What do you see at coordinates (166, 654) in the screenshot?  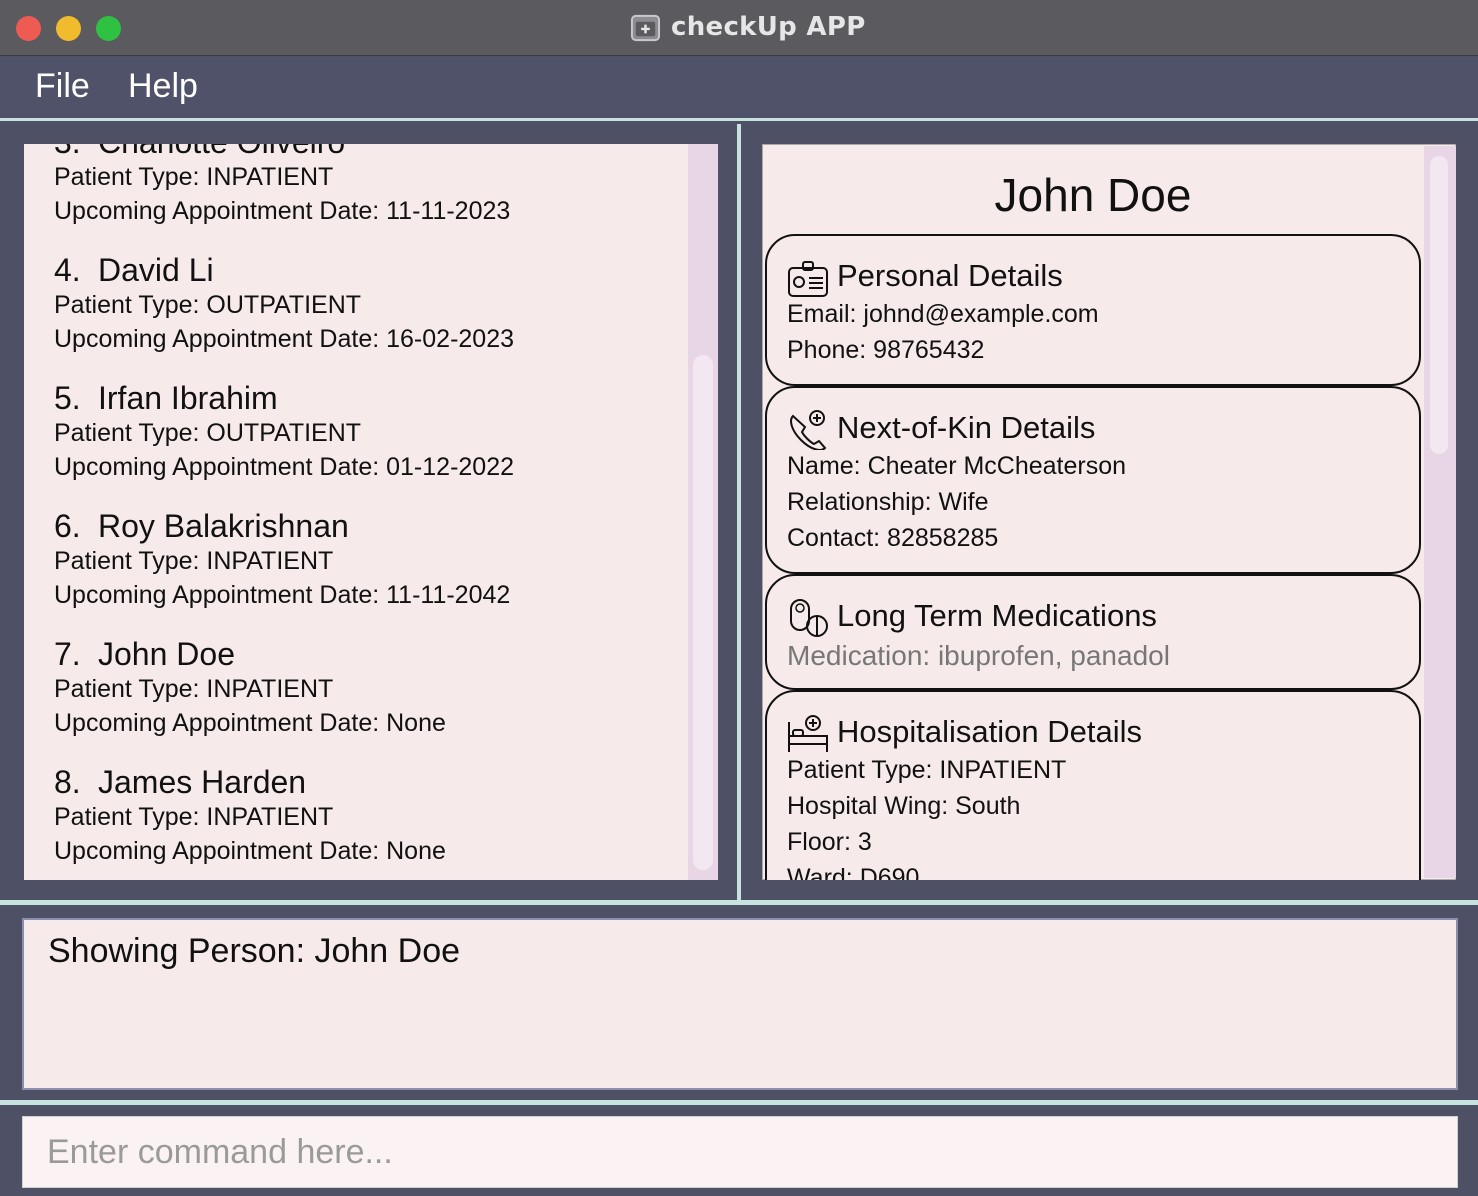 I see `list-item-name: John Doe` at bounding box center [166, 654].